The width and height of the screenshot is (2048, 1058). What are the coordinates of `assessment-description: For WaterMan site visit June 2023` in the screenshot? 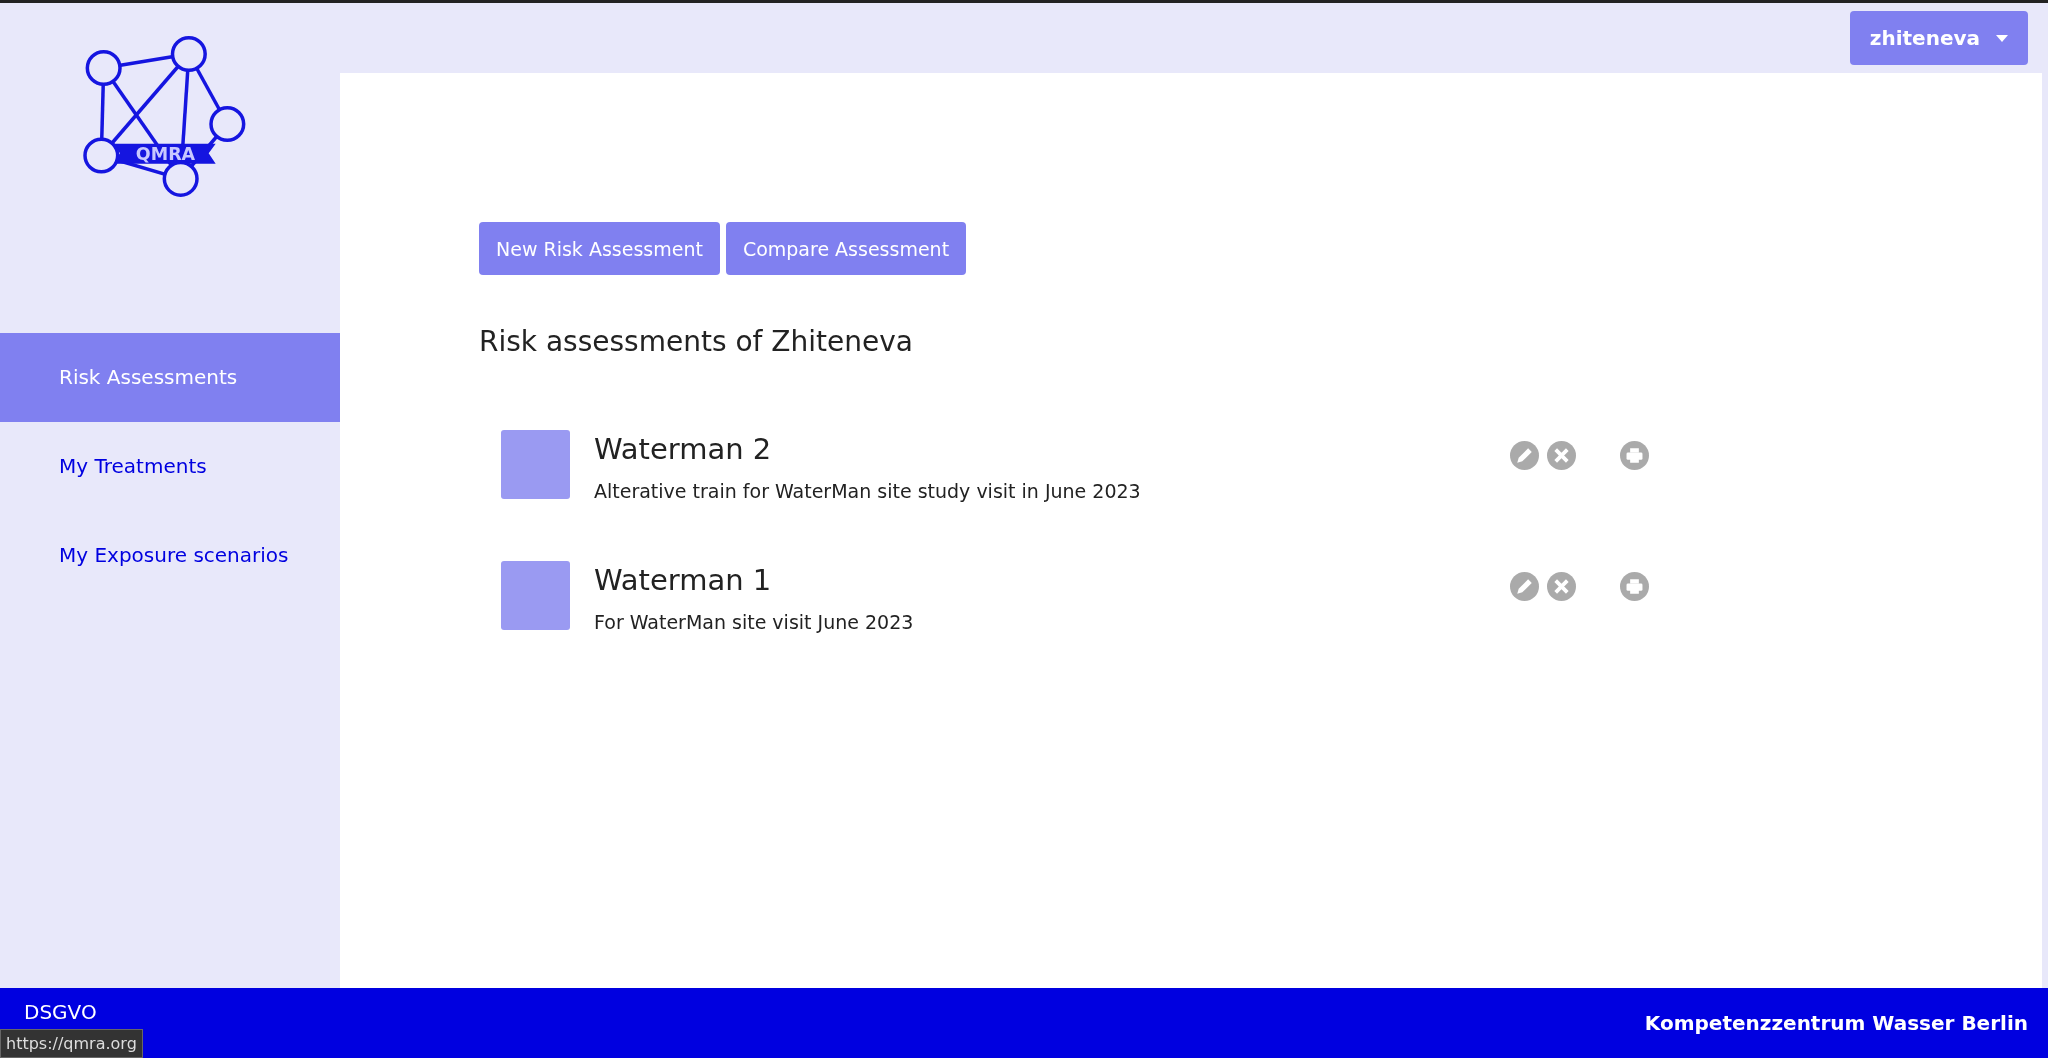 It's located at (754, 622).